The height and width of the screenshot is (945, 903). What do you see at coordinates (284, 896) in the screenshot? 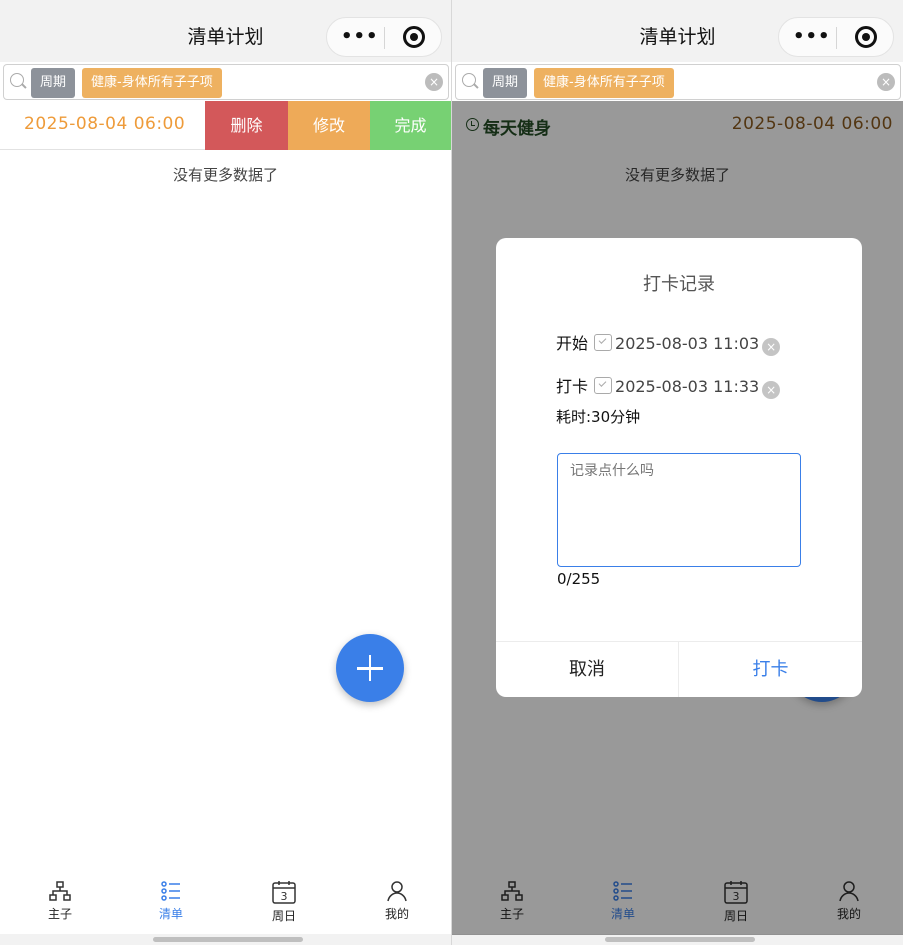
I see `svg-text: 3` at bounding box center [284, 896].